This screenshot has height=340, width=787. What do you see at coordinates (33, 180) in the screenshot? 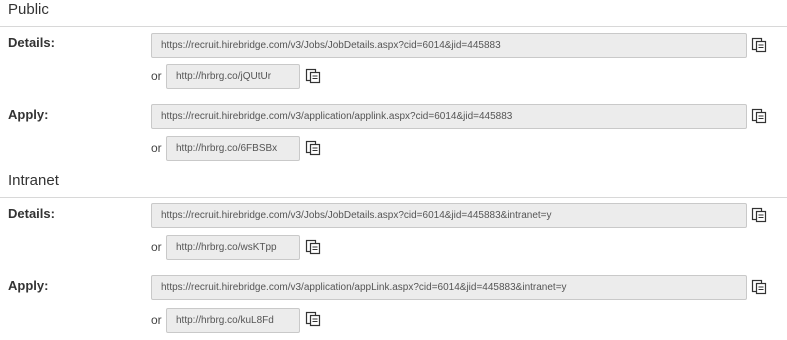
I see `section-title-intranet: Intranet` at bounding box center [33, 180].